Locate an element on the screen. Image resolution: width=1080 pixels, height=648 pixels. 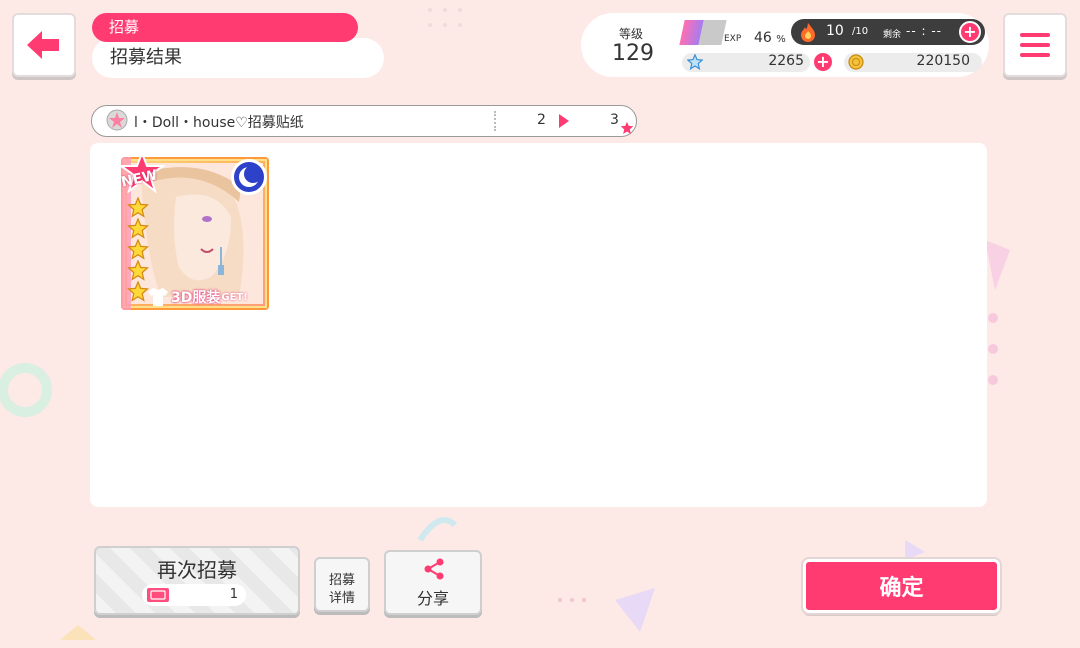
hamburger-menu-icon is located at coordinates (1035, 45).